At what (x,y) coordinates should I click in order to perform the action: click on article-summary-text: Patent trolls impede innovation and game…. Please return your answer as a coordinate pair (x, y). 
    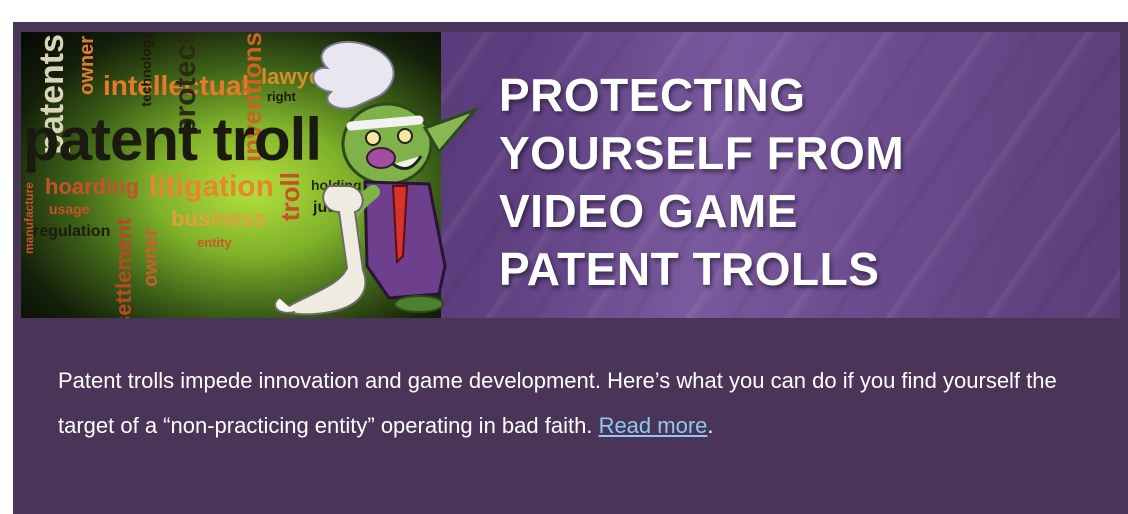
    Looking at the image, I should click on (557, 403).